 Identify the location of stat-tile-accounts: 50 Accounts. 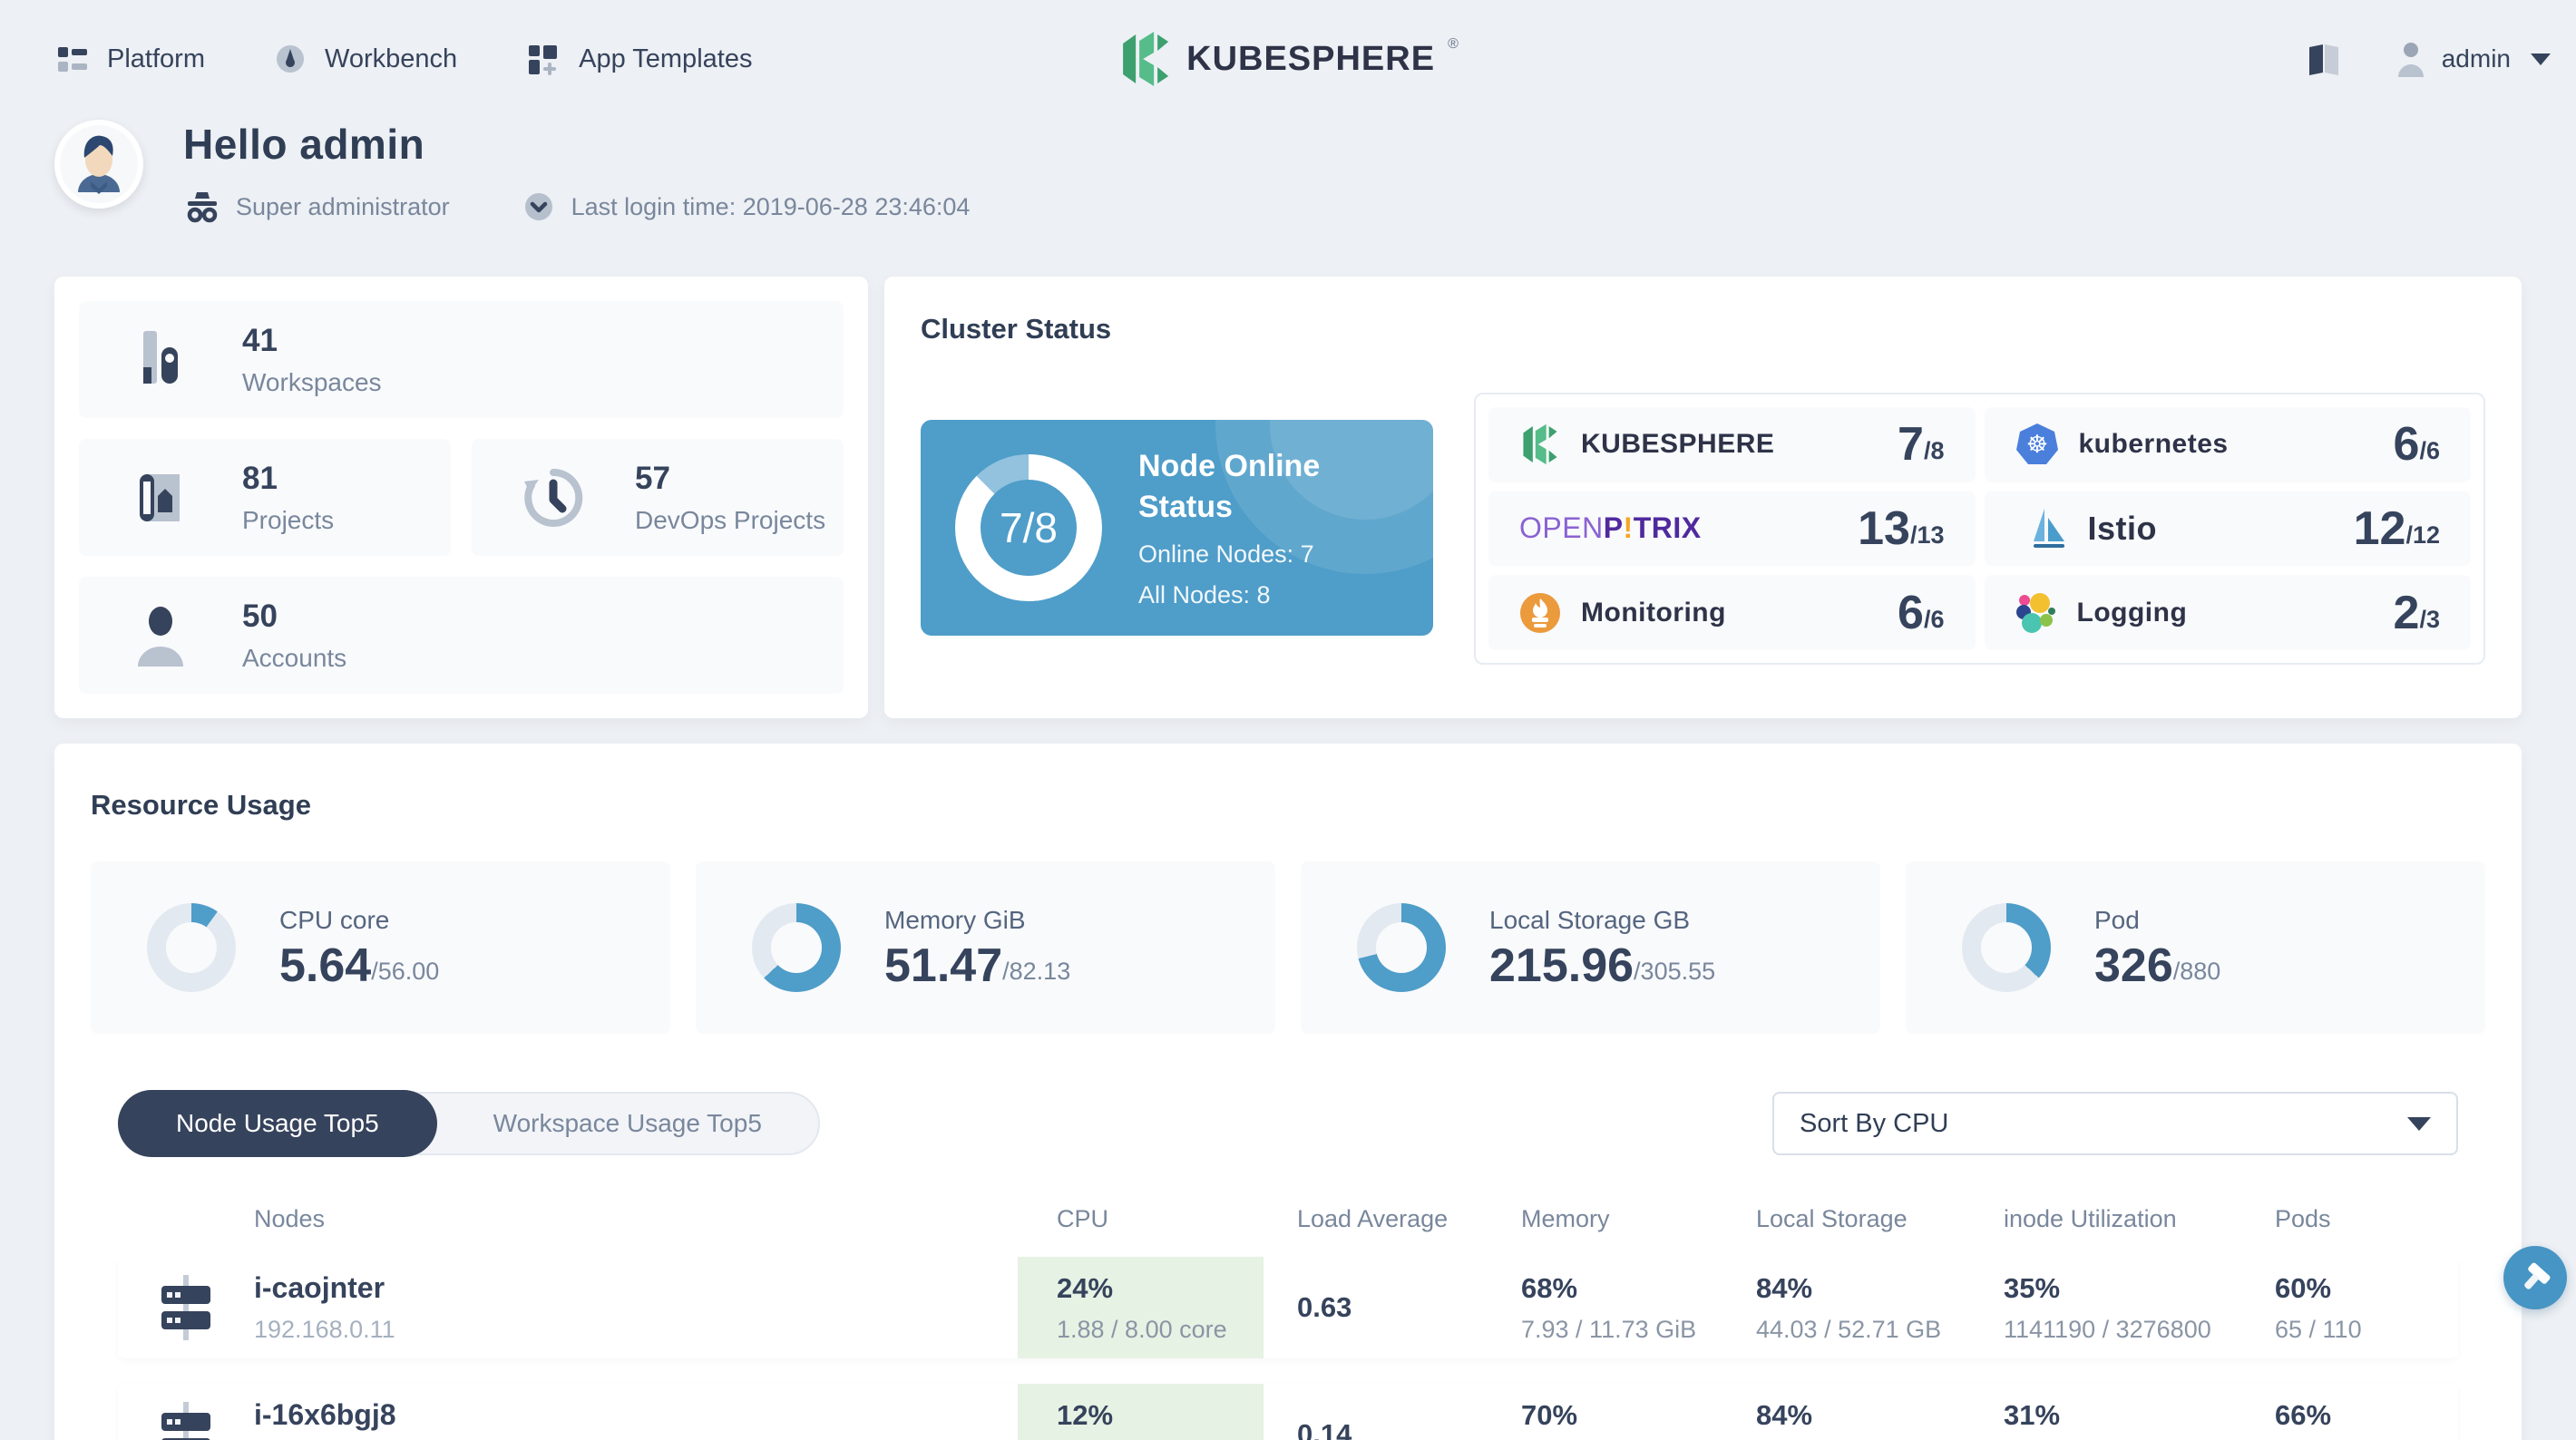
(461, 635).